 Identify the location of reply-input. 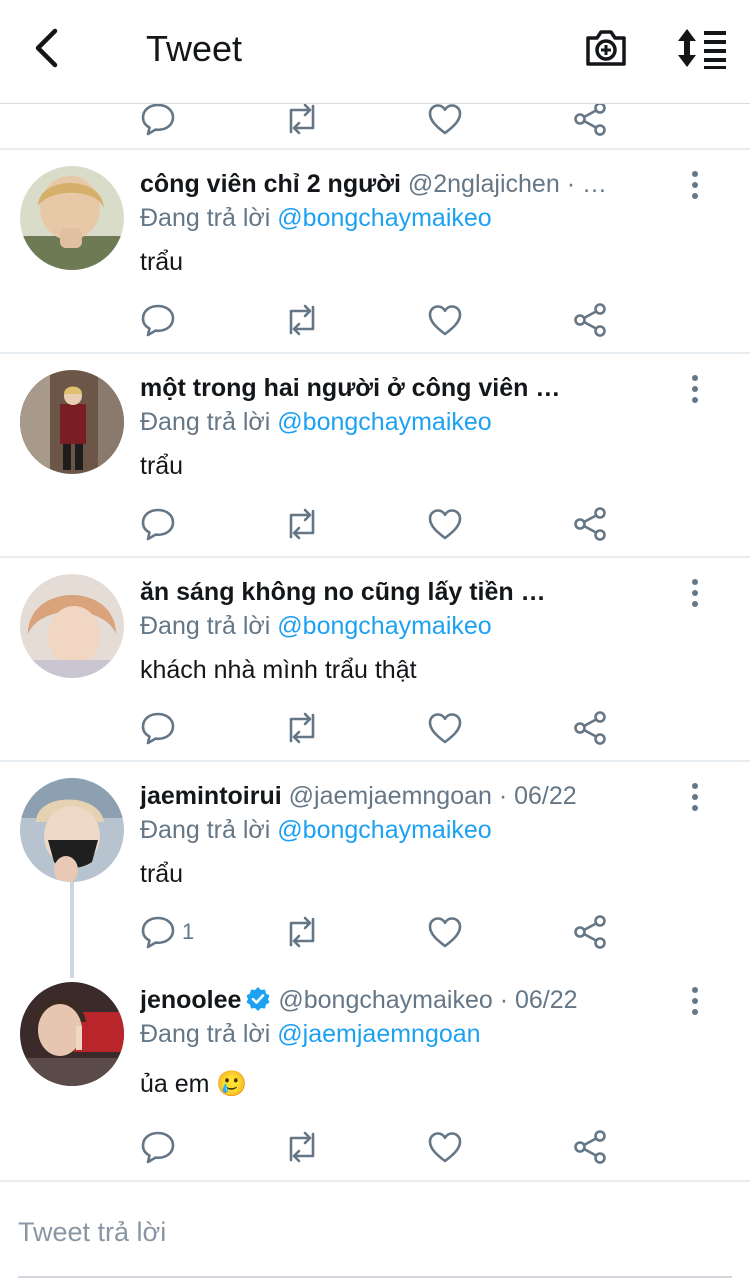
(368, 1232).